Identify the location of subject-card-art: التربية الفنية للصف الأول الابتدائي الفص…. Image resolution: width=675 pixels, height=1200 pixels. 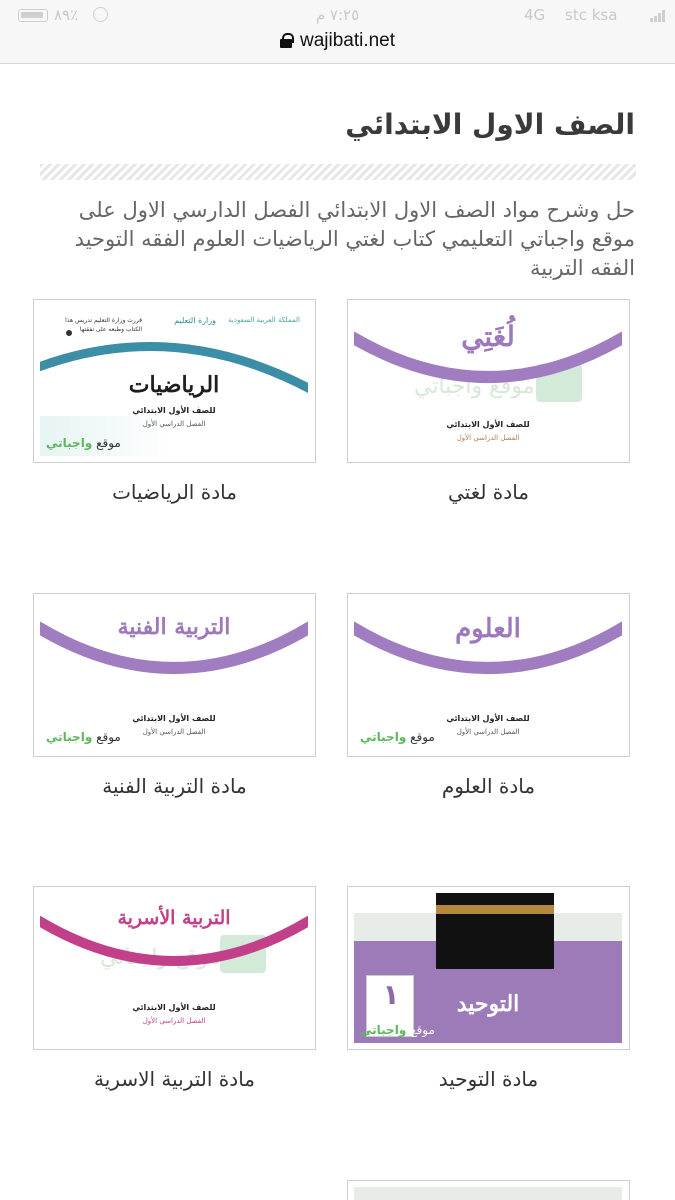
(174, 675).